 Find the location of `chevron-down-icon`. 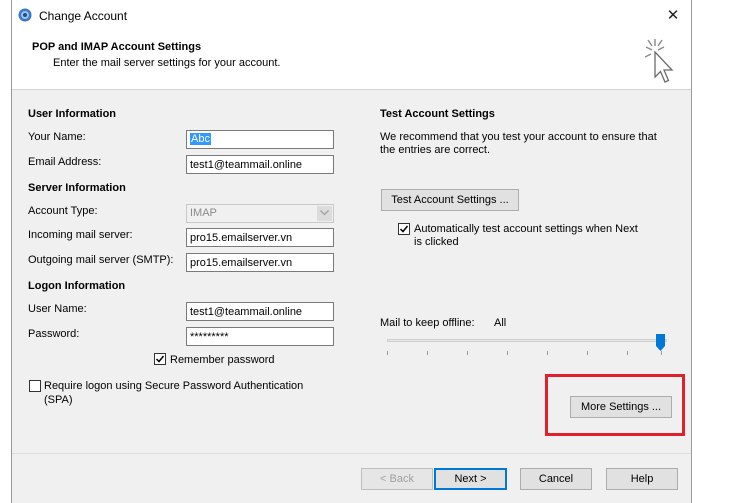

chevron-down-icon is located at coordinates (324, 213).